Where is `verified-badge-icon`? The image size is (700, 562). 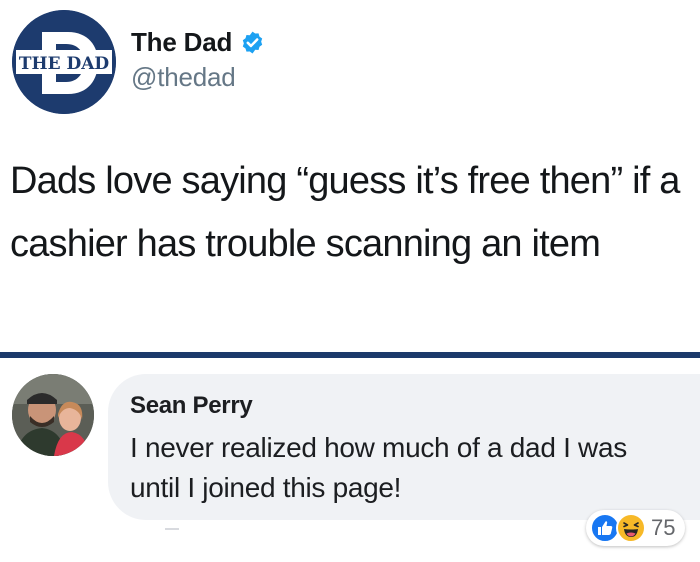 verified-badge-icon is located at coordinates (252, 42).